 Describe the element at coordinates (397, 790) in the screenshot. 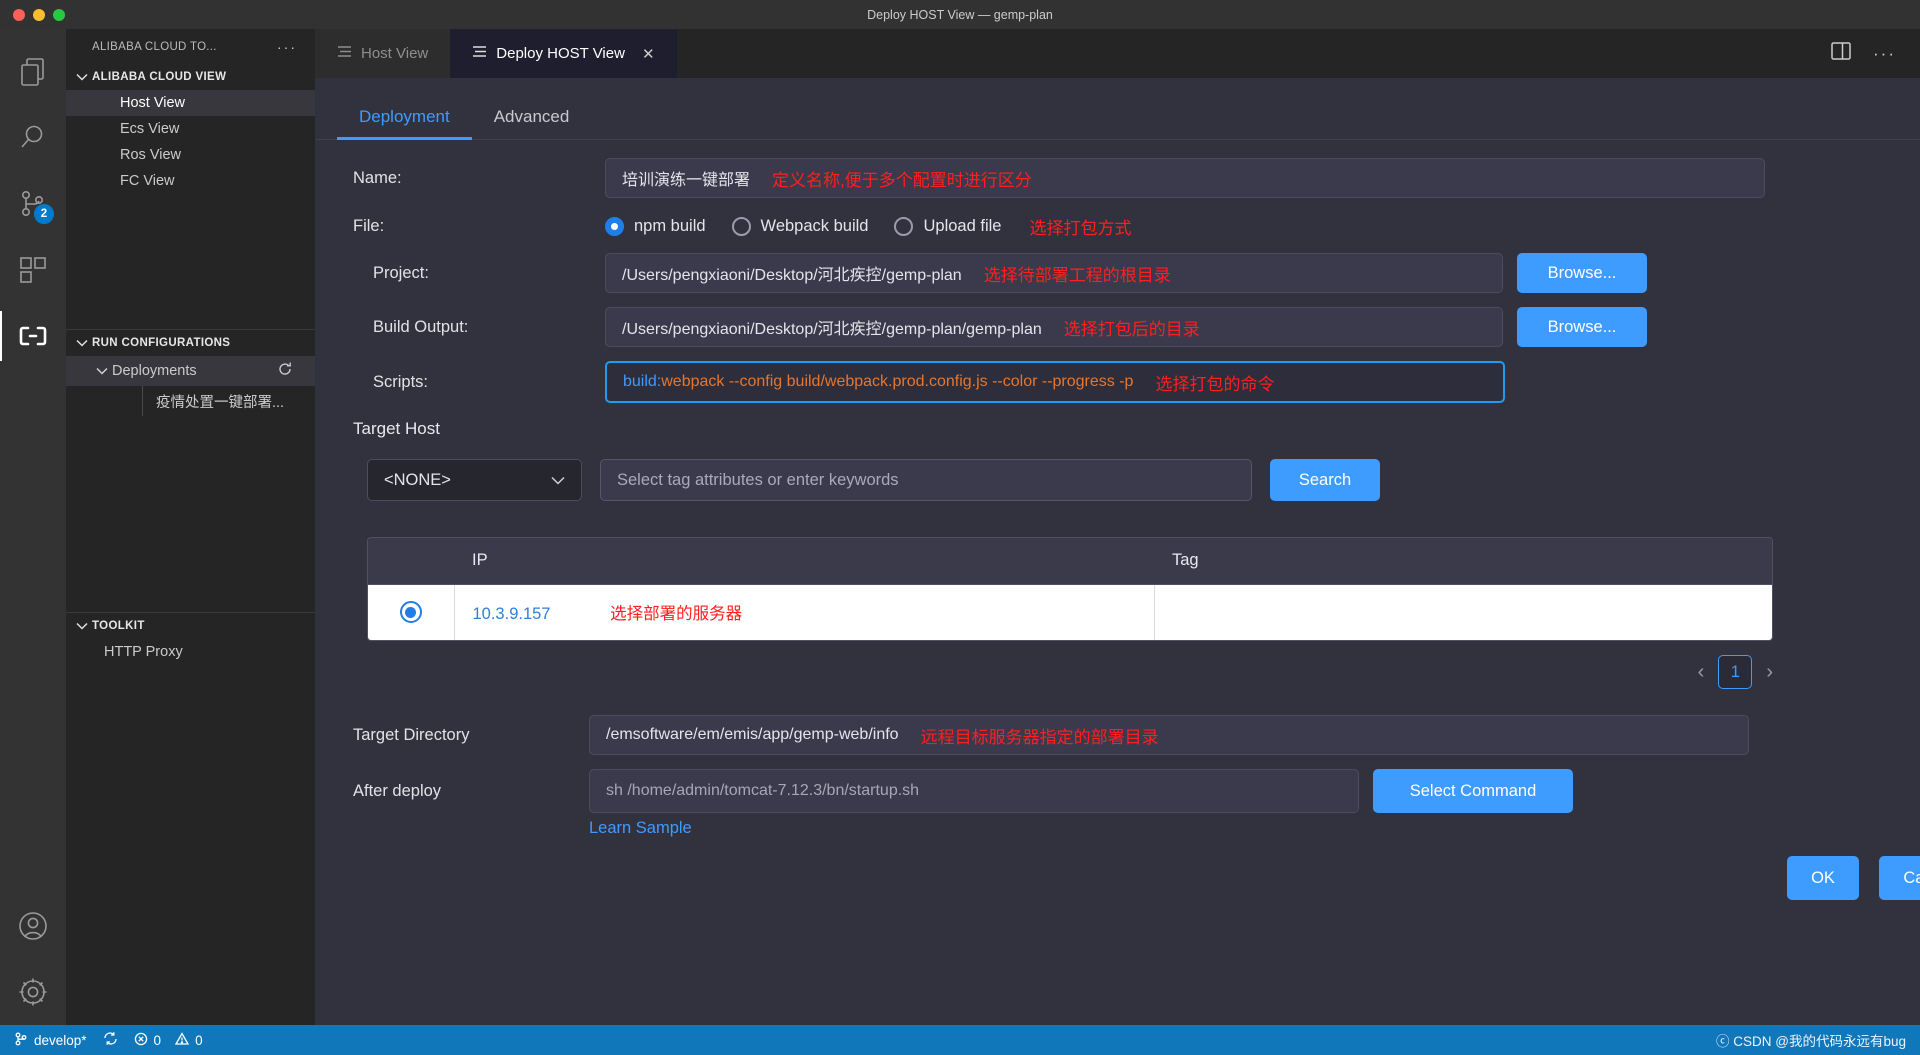

I see `after-deploy-label: After deploy` at that location.